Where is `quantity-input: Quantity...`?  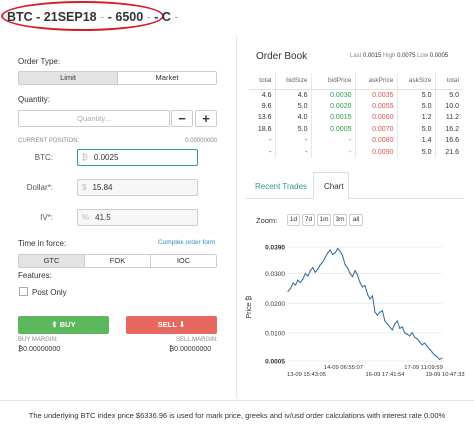
quantity-input: Quantity... is located at coordinates (94, 118).